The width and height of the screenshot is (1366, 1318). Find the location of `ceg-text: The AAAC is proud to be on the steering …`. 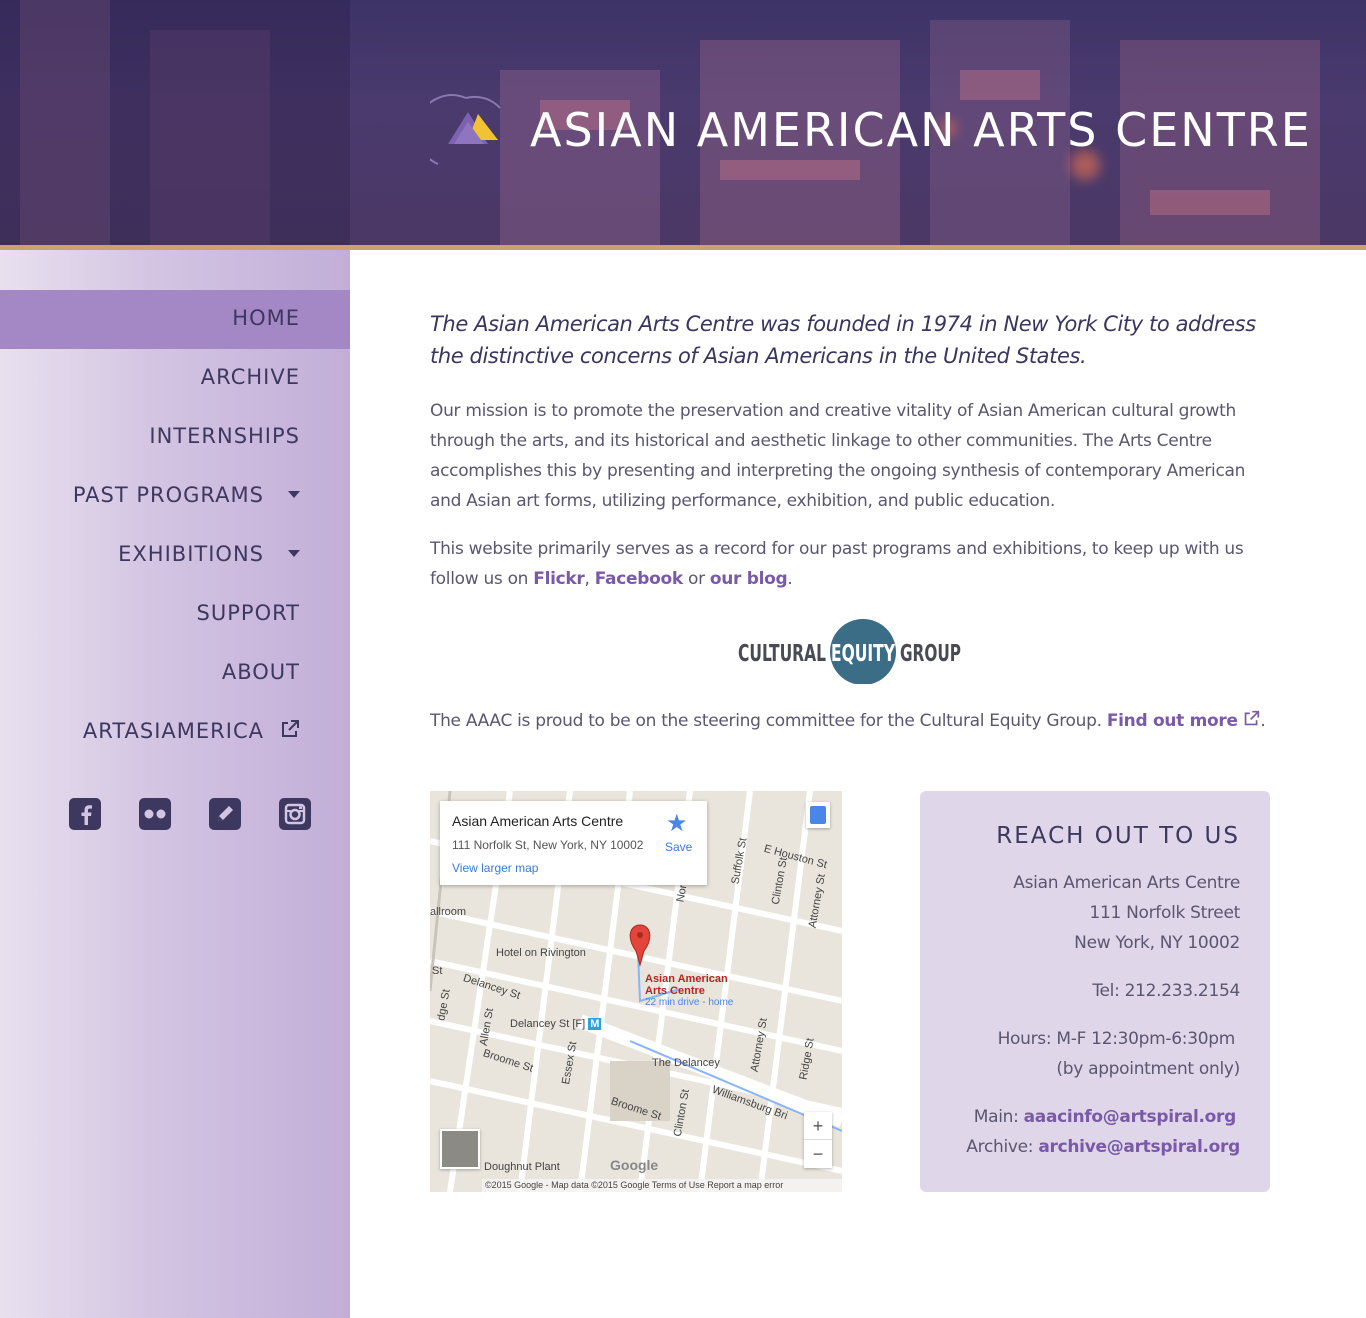

ceg-text: The AAAC is proud to be on the steering … is located at coordinates (768, 721).